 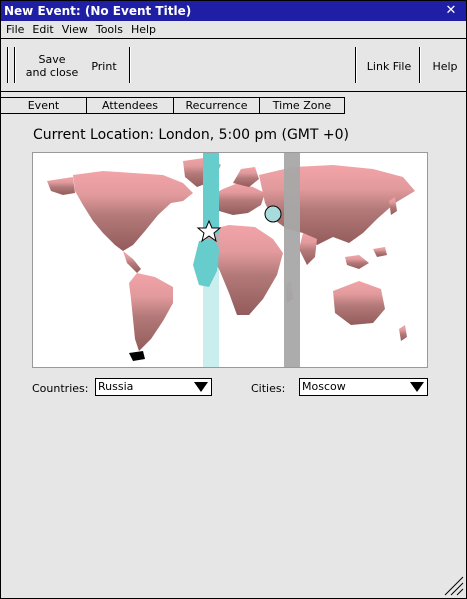 I want to click on cities-select: Moscow, so click(x=363, y=387).